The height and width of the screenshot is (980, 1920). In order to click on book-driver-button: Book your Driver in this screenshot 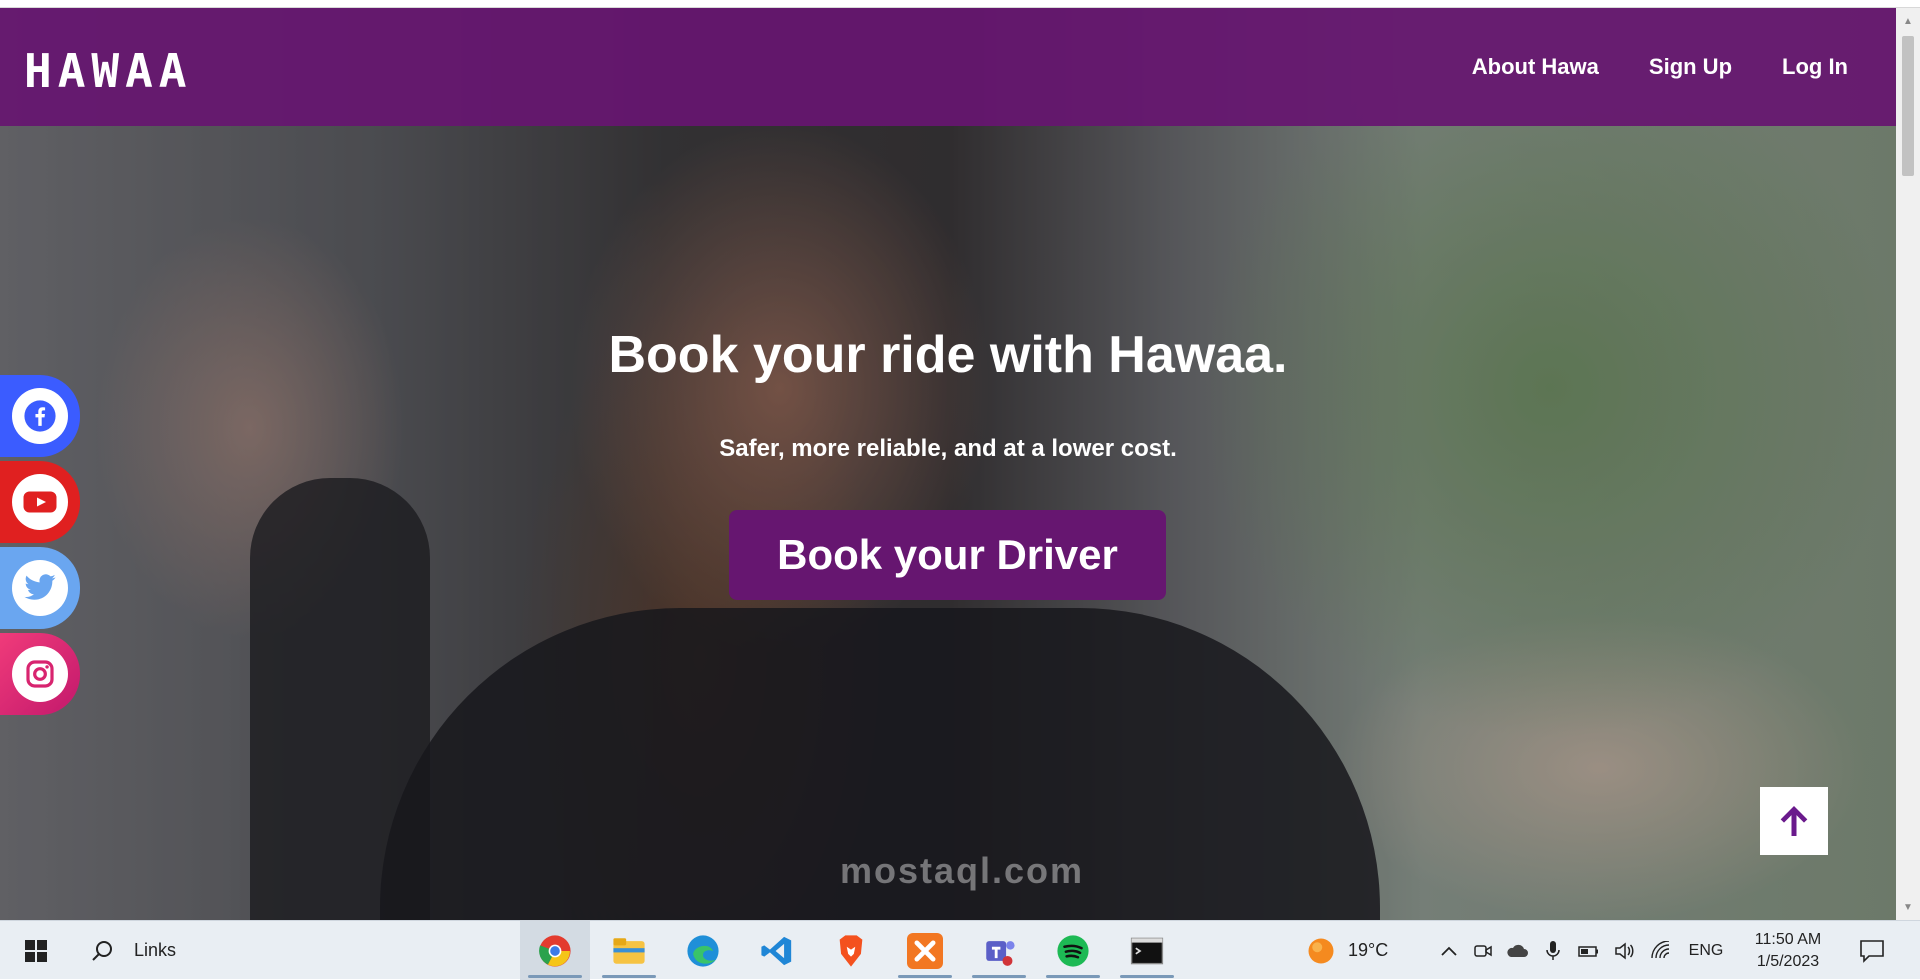, I will do `click(947, 555)`.